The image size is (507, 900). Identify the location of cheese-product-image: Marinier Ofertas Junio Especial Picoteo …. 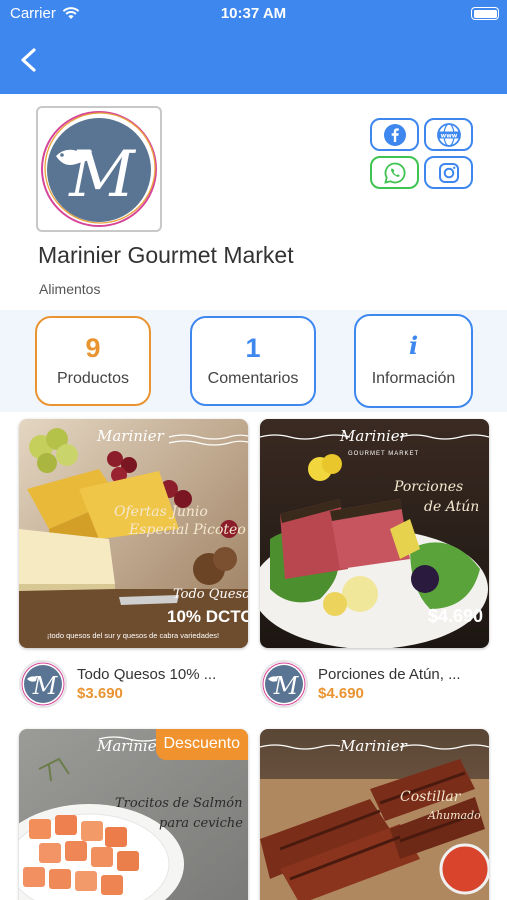
(133, 533).